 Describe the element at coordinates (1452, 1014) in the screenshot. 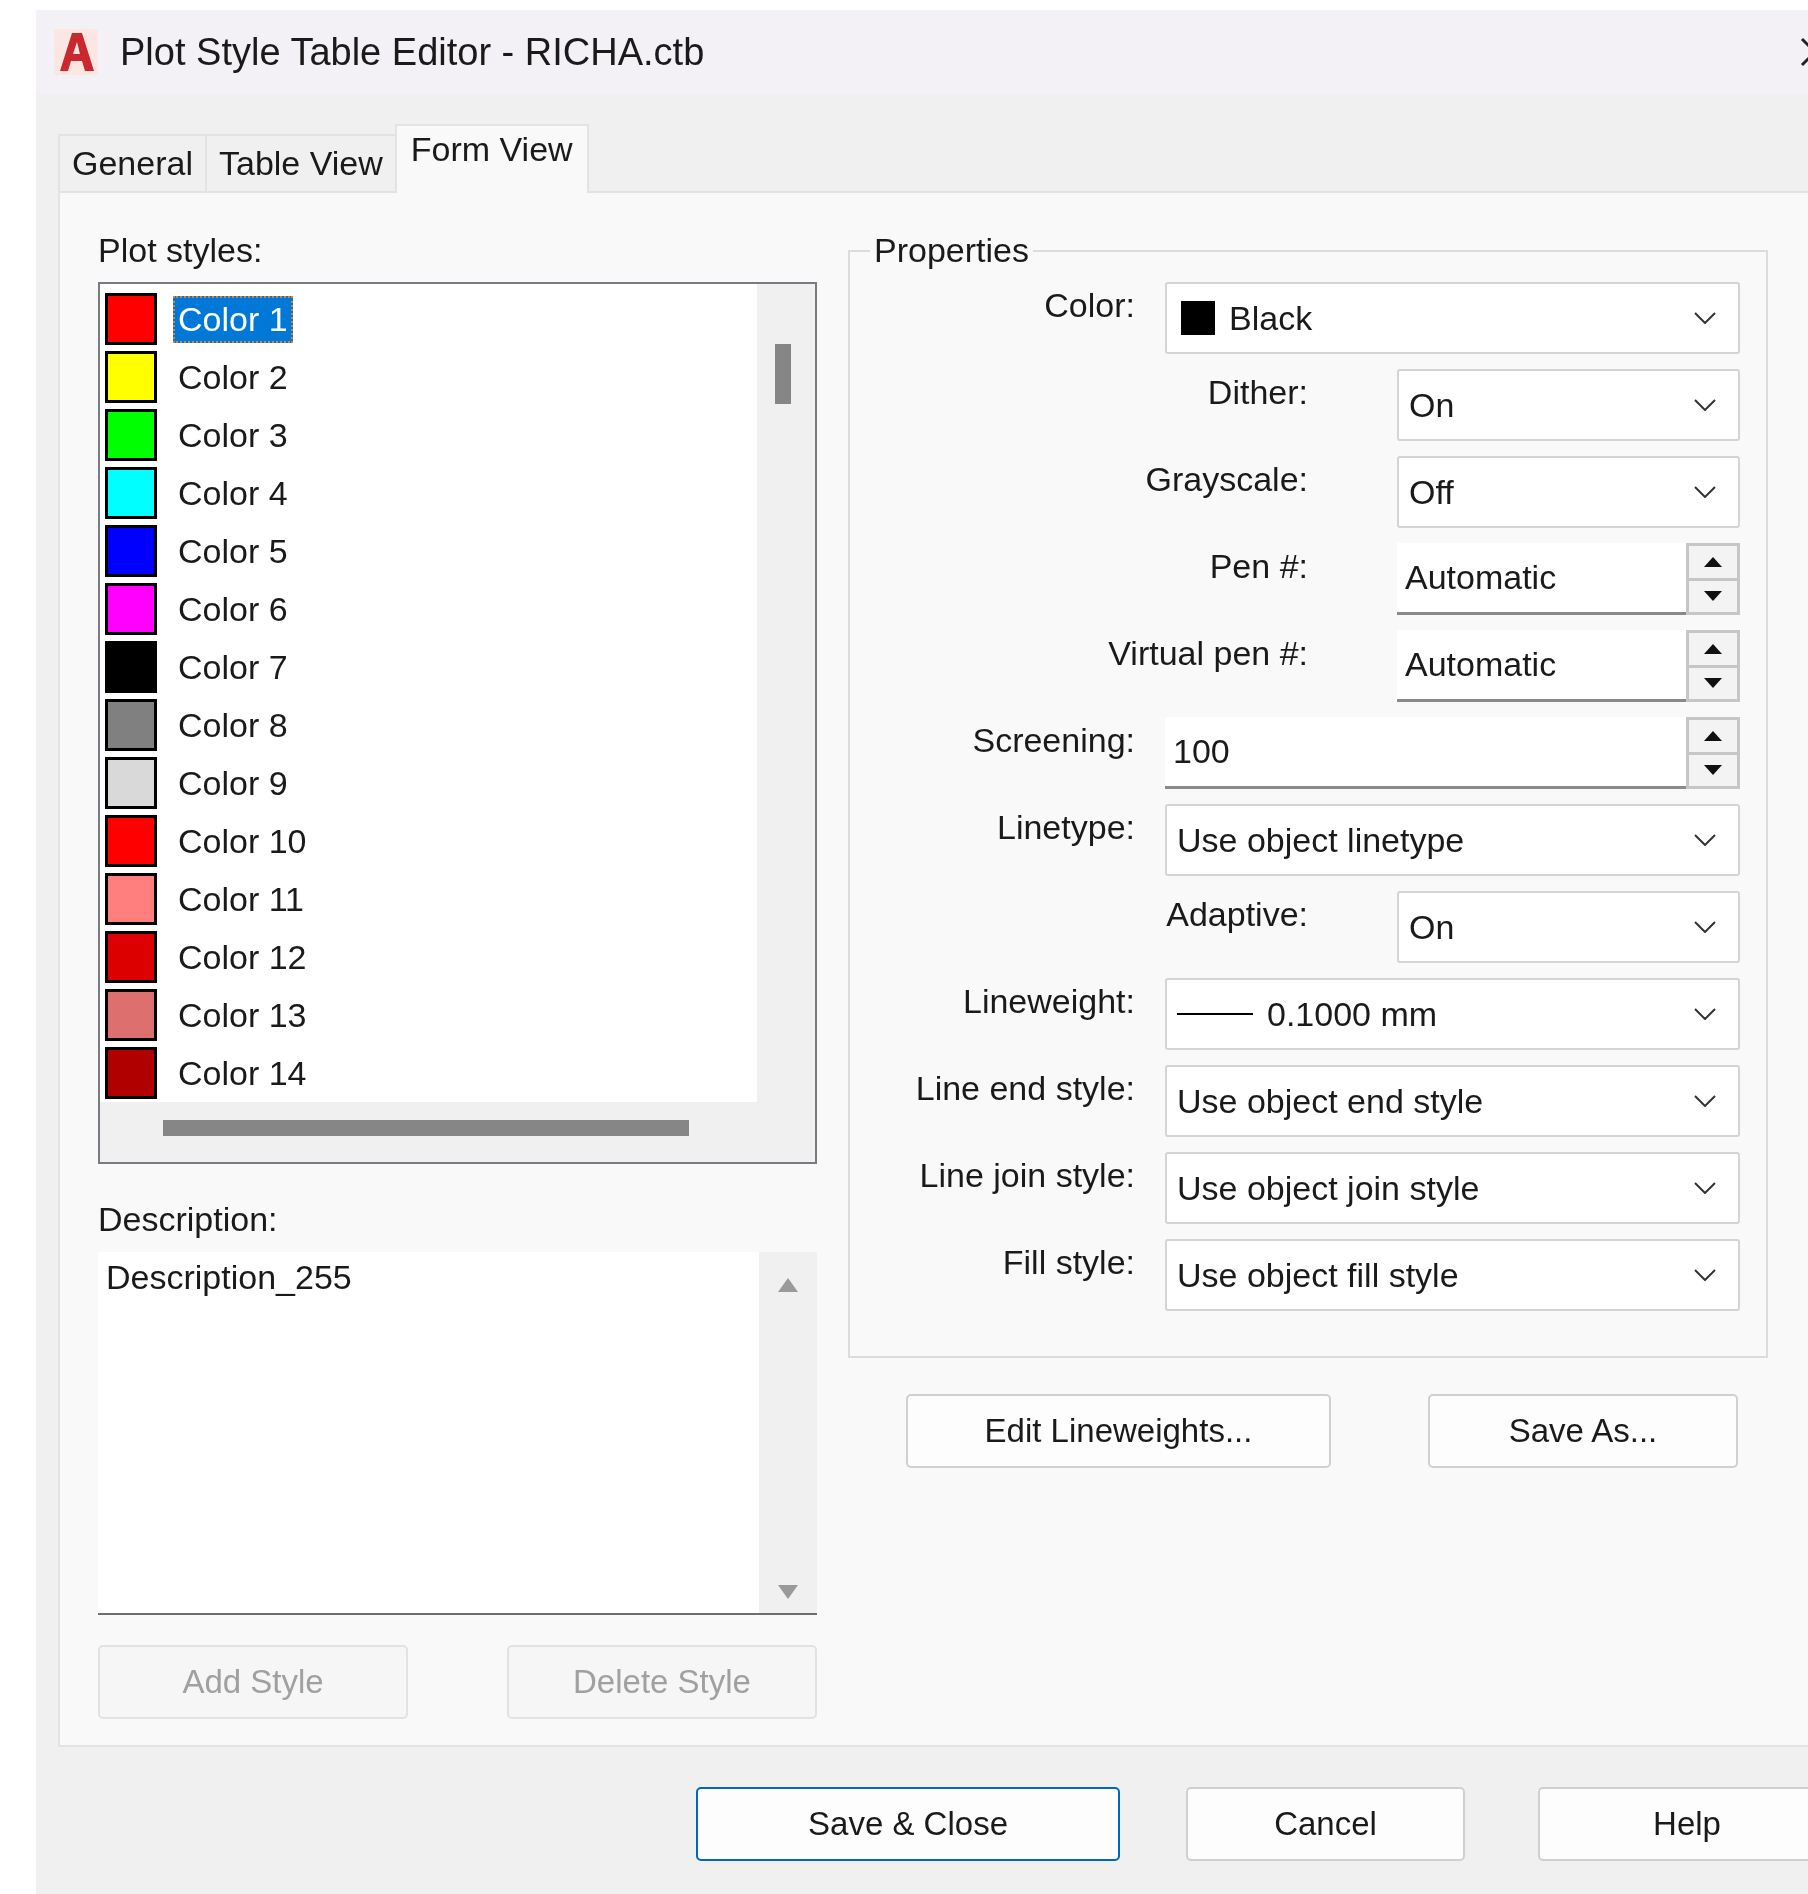

I see `dropdown: 0.1000 mm` at that location.